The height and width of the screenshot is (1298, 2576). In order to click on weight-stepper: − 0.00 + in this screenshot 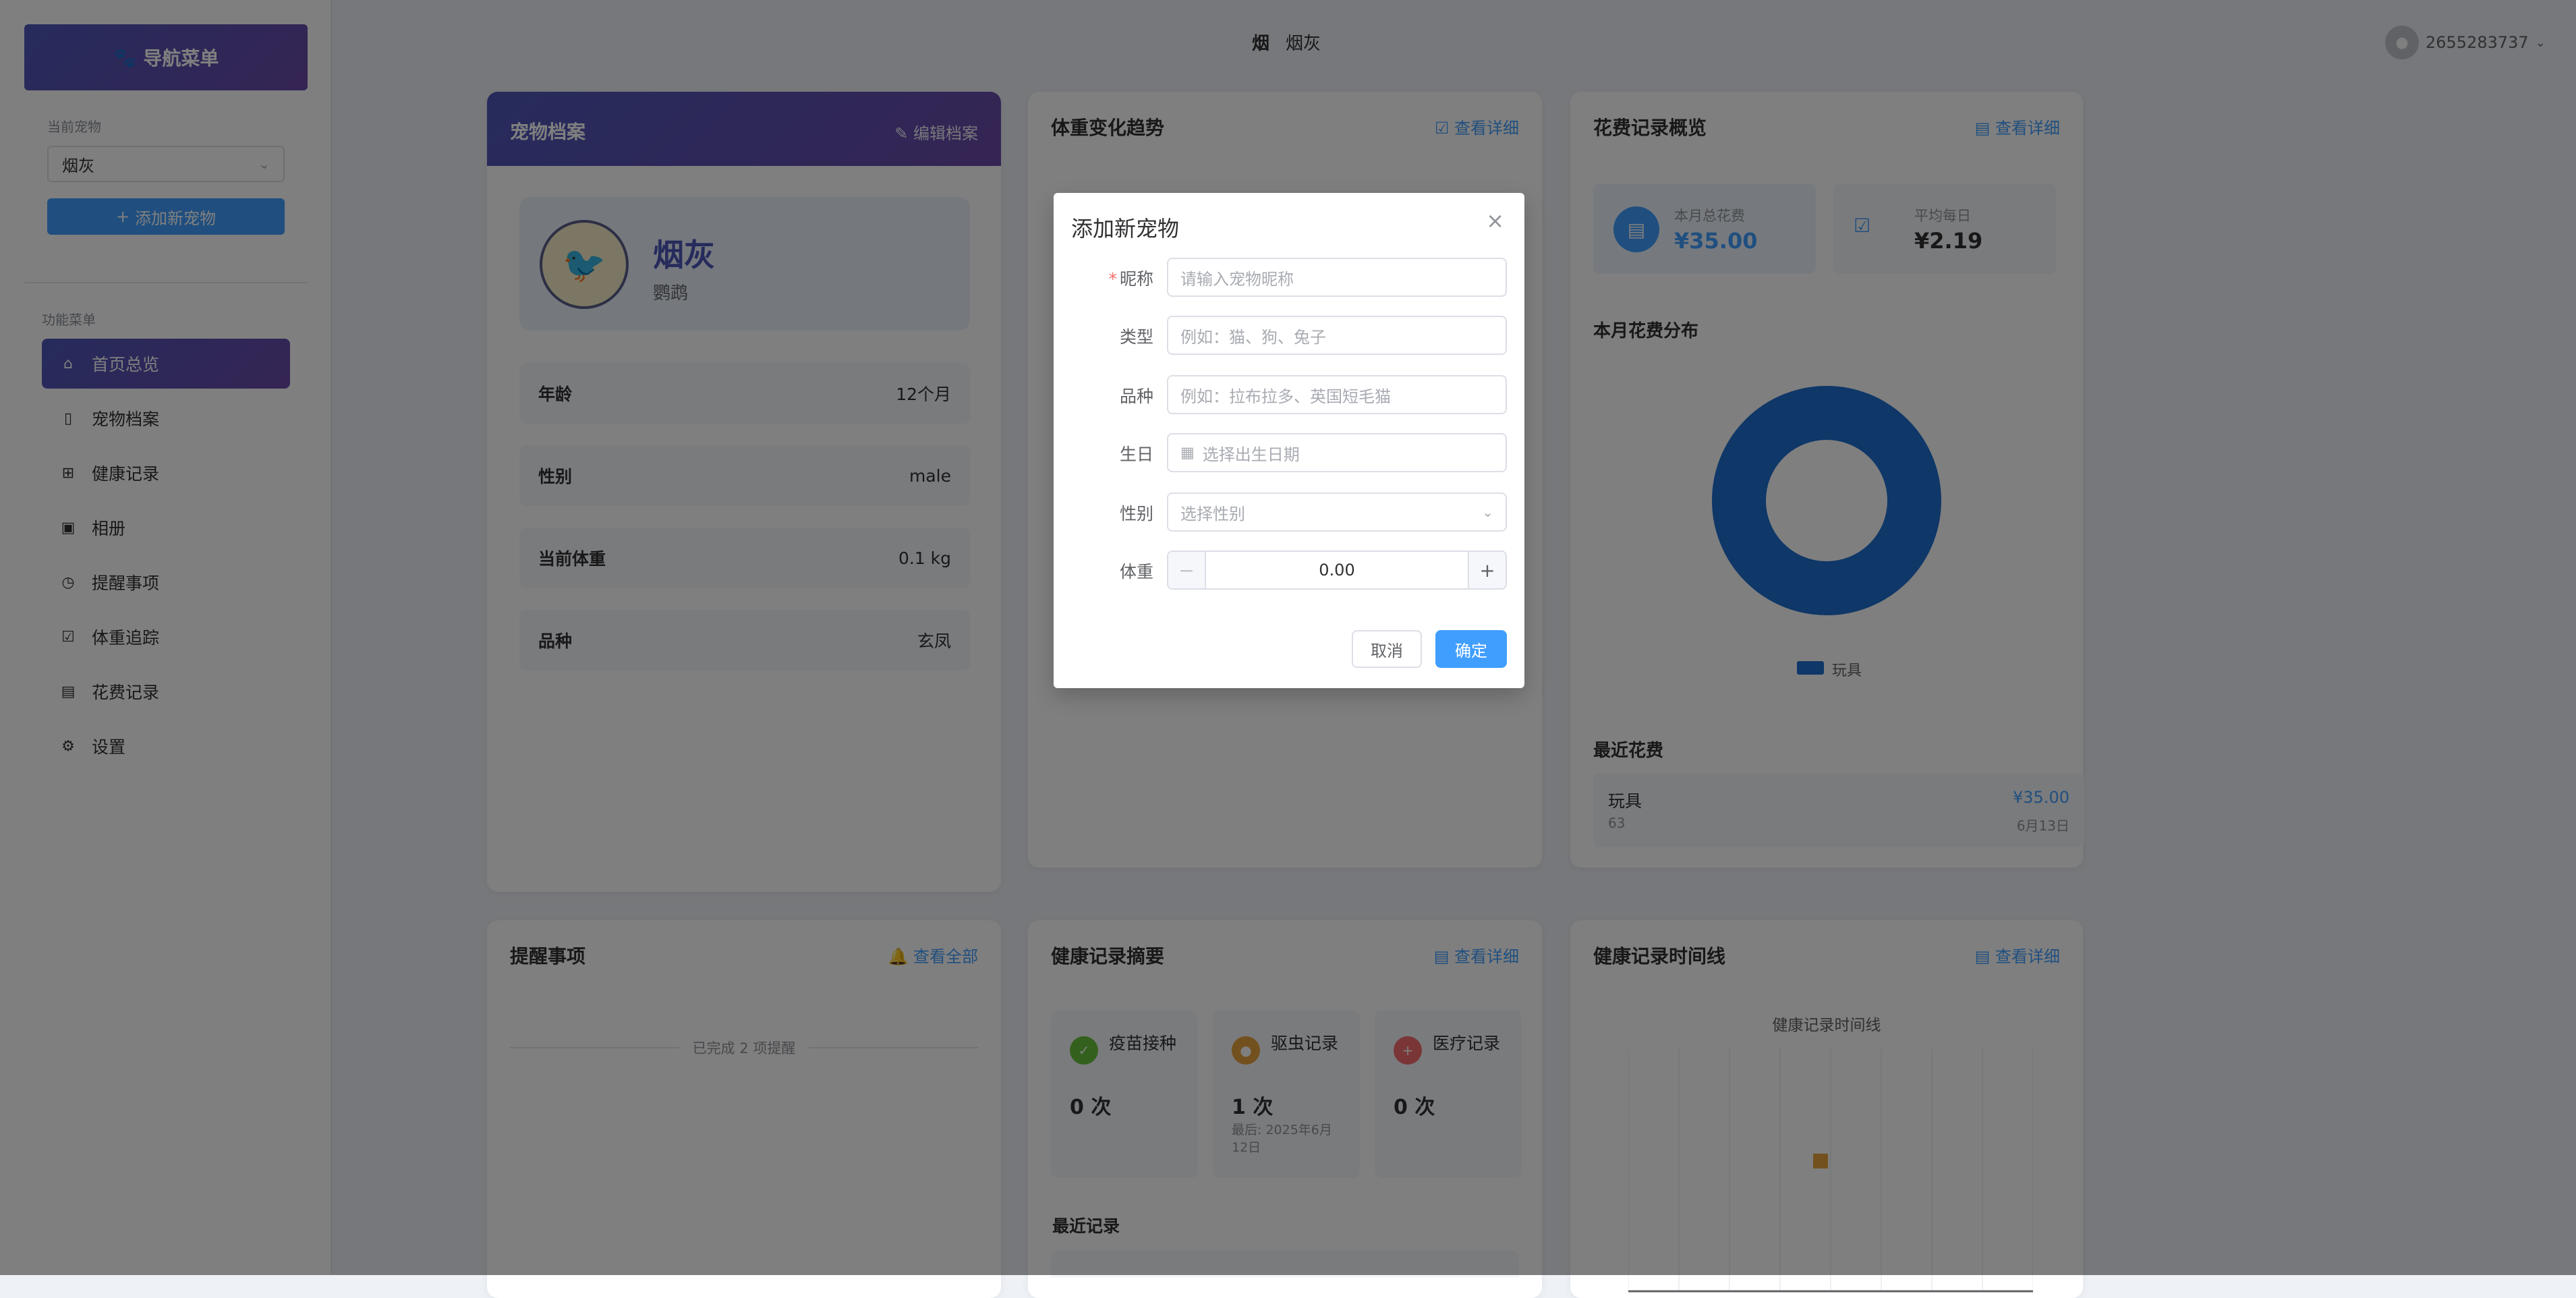, I will do `click(1337, 570)`.